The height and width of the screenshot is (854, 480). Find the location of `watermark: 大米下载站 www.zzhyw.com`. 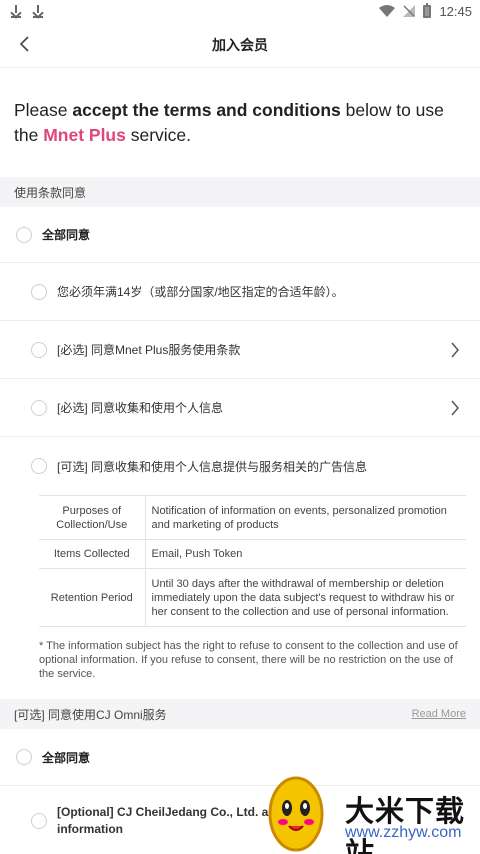

watermark: 大米下载站 www.zzhyw.com is located at coordinates (372, 811).